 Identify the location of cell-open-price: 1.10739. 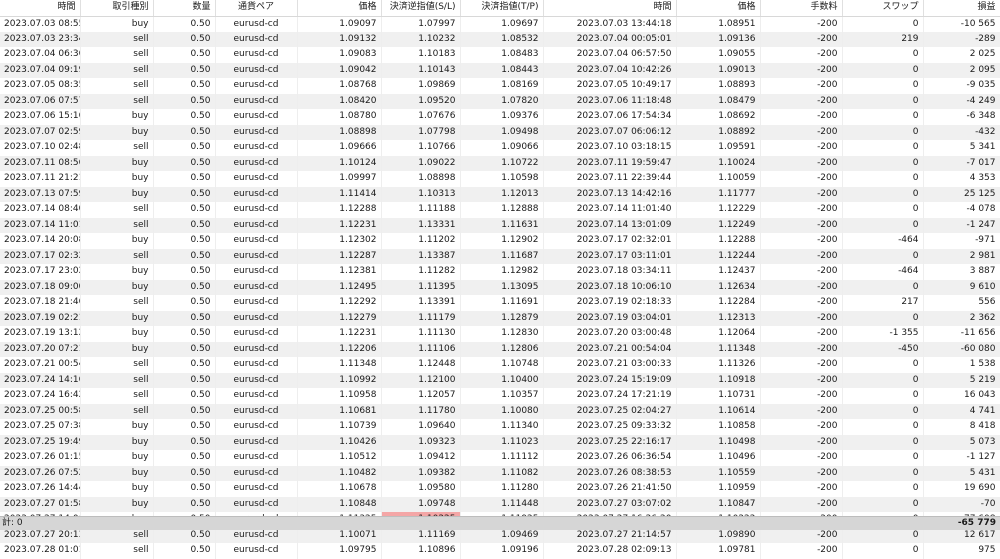
(339, 427).